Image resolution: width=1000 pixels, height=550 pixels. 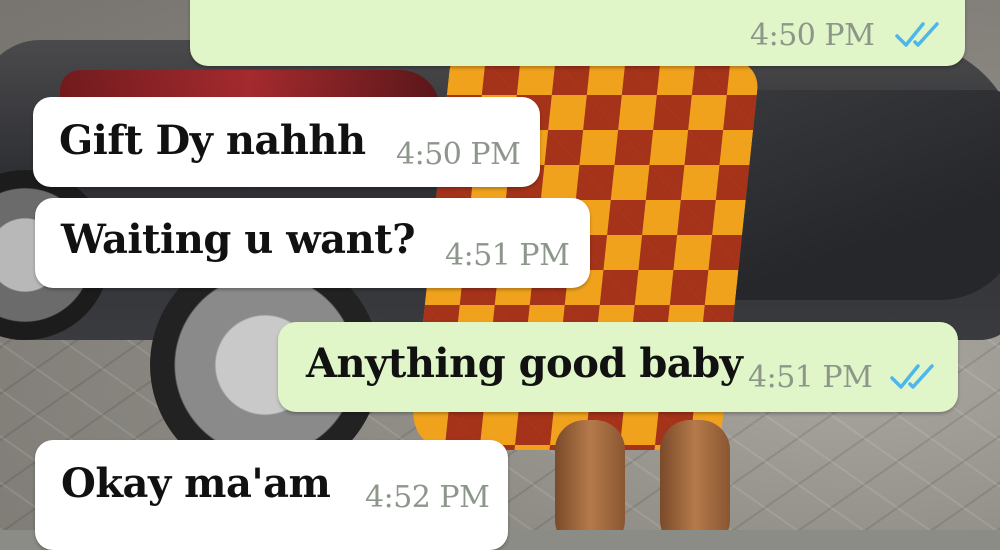 What do you see at coordinates (212, 140) in the screenshot?
I see `message-text: Gift Dy nahhh` at bounding box center [212, 140].